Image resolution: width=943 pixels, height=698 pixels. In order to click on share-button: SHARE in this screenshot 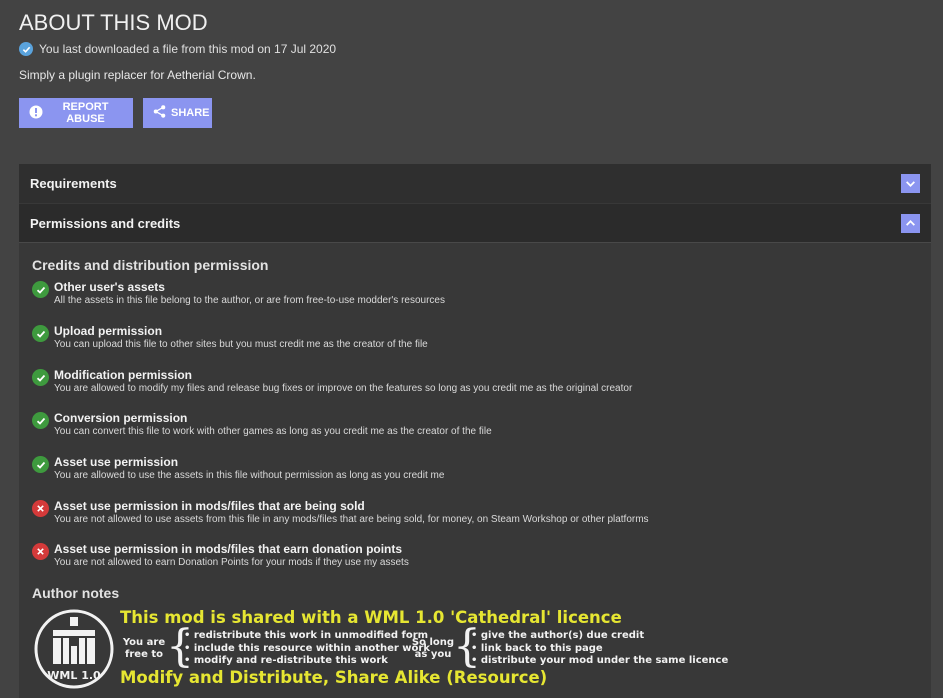, I will do `click(177, 113)`.